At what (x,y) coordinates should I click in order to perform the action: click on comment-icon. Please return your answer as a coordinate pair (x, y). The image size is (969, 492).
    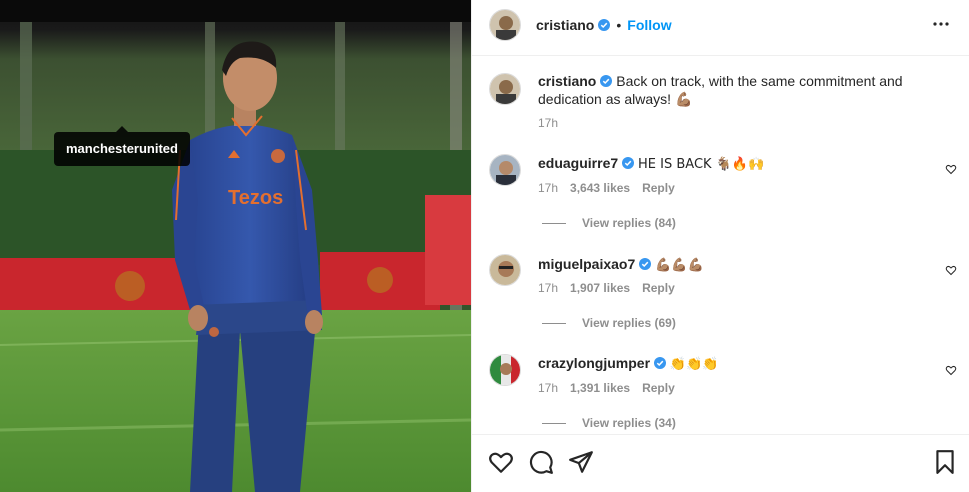
    Looking at the image, I should click on (541, 462).